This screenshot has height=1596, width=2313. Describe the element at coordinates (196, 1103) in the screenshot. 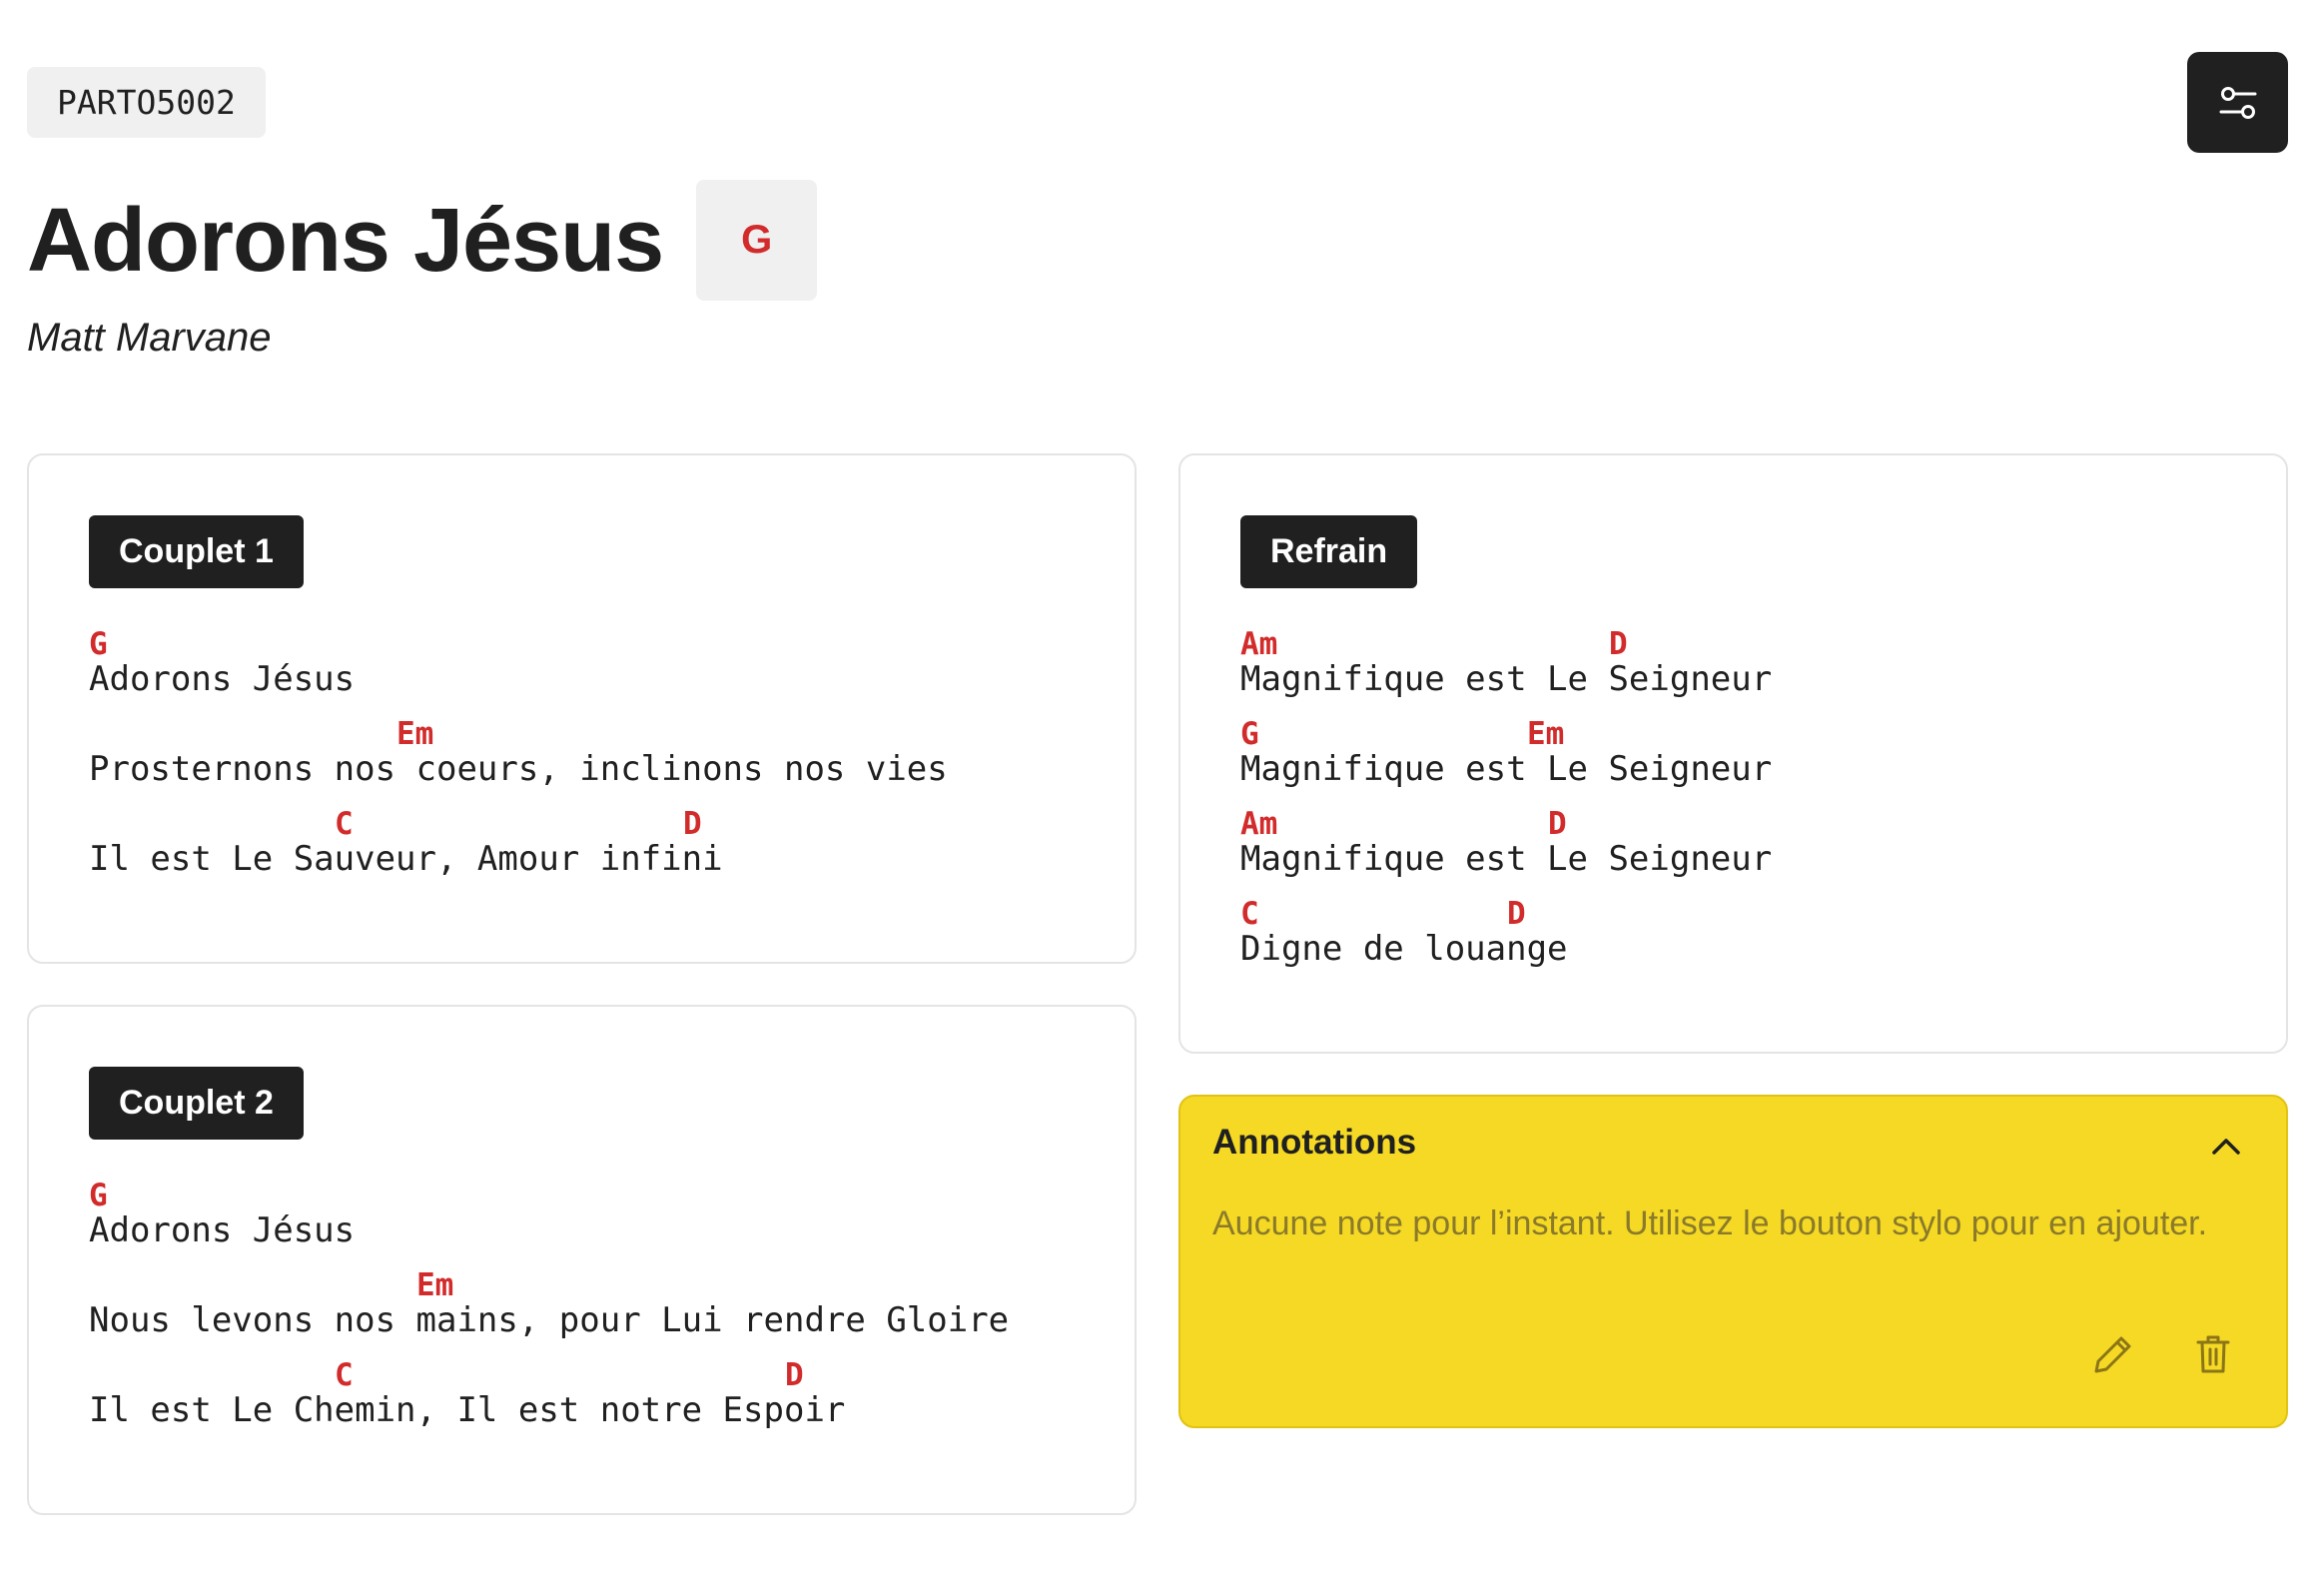

I see `section-label: Couplet 2` at that location.